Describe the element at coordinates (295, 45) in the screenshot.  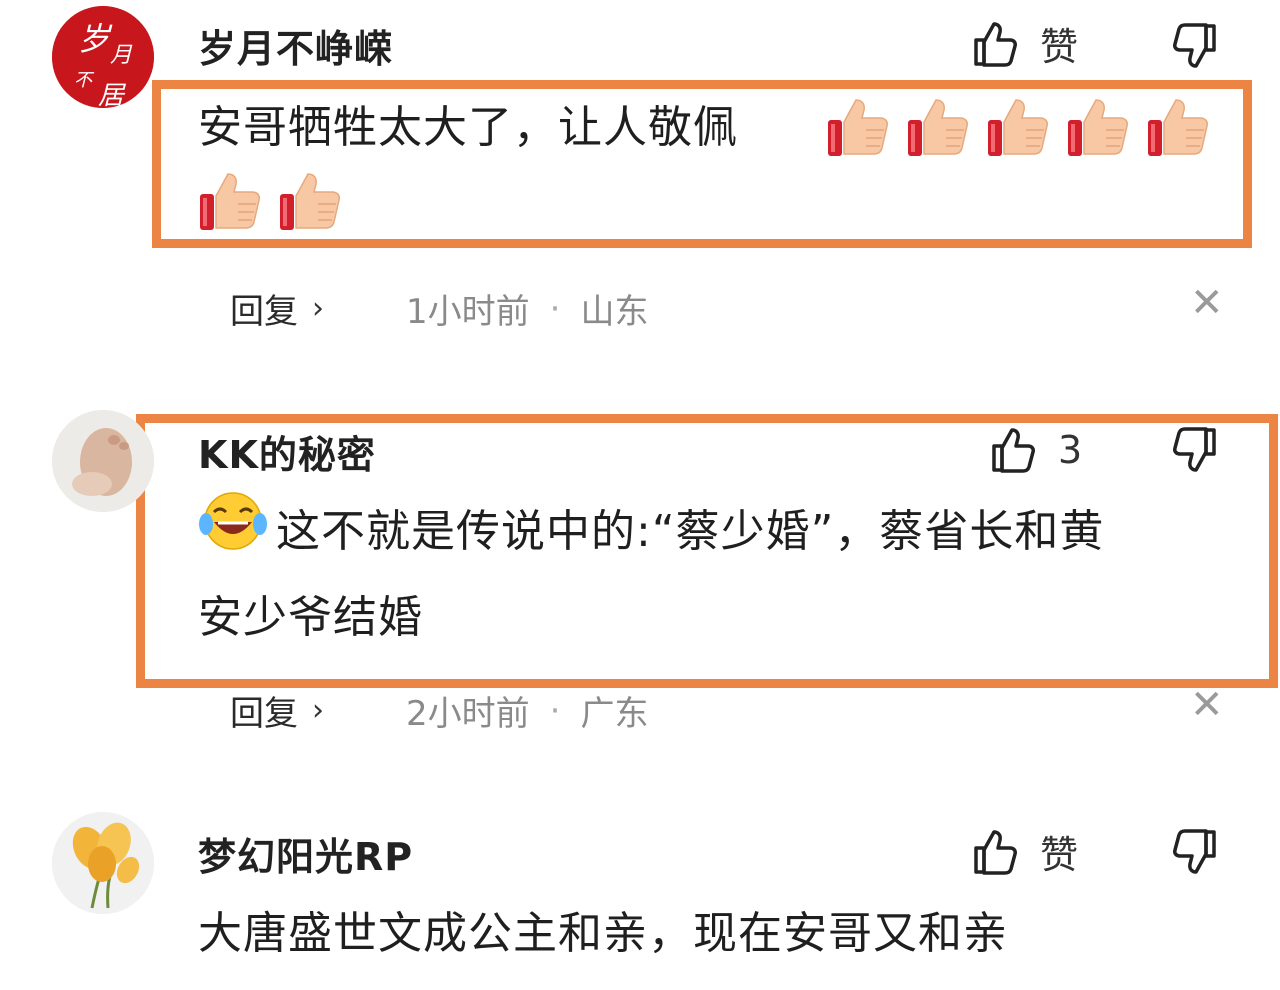
I see `username: 岁月不峥嵘` at that location.